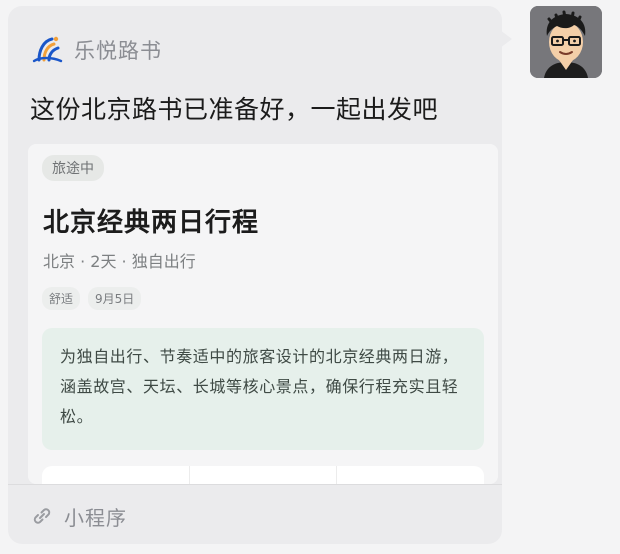  I want to click on footer-divider, so click(255, 484).